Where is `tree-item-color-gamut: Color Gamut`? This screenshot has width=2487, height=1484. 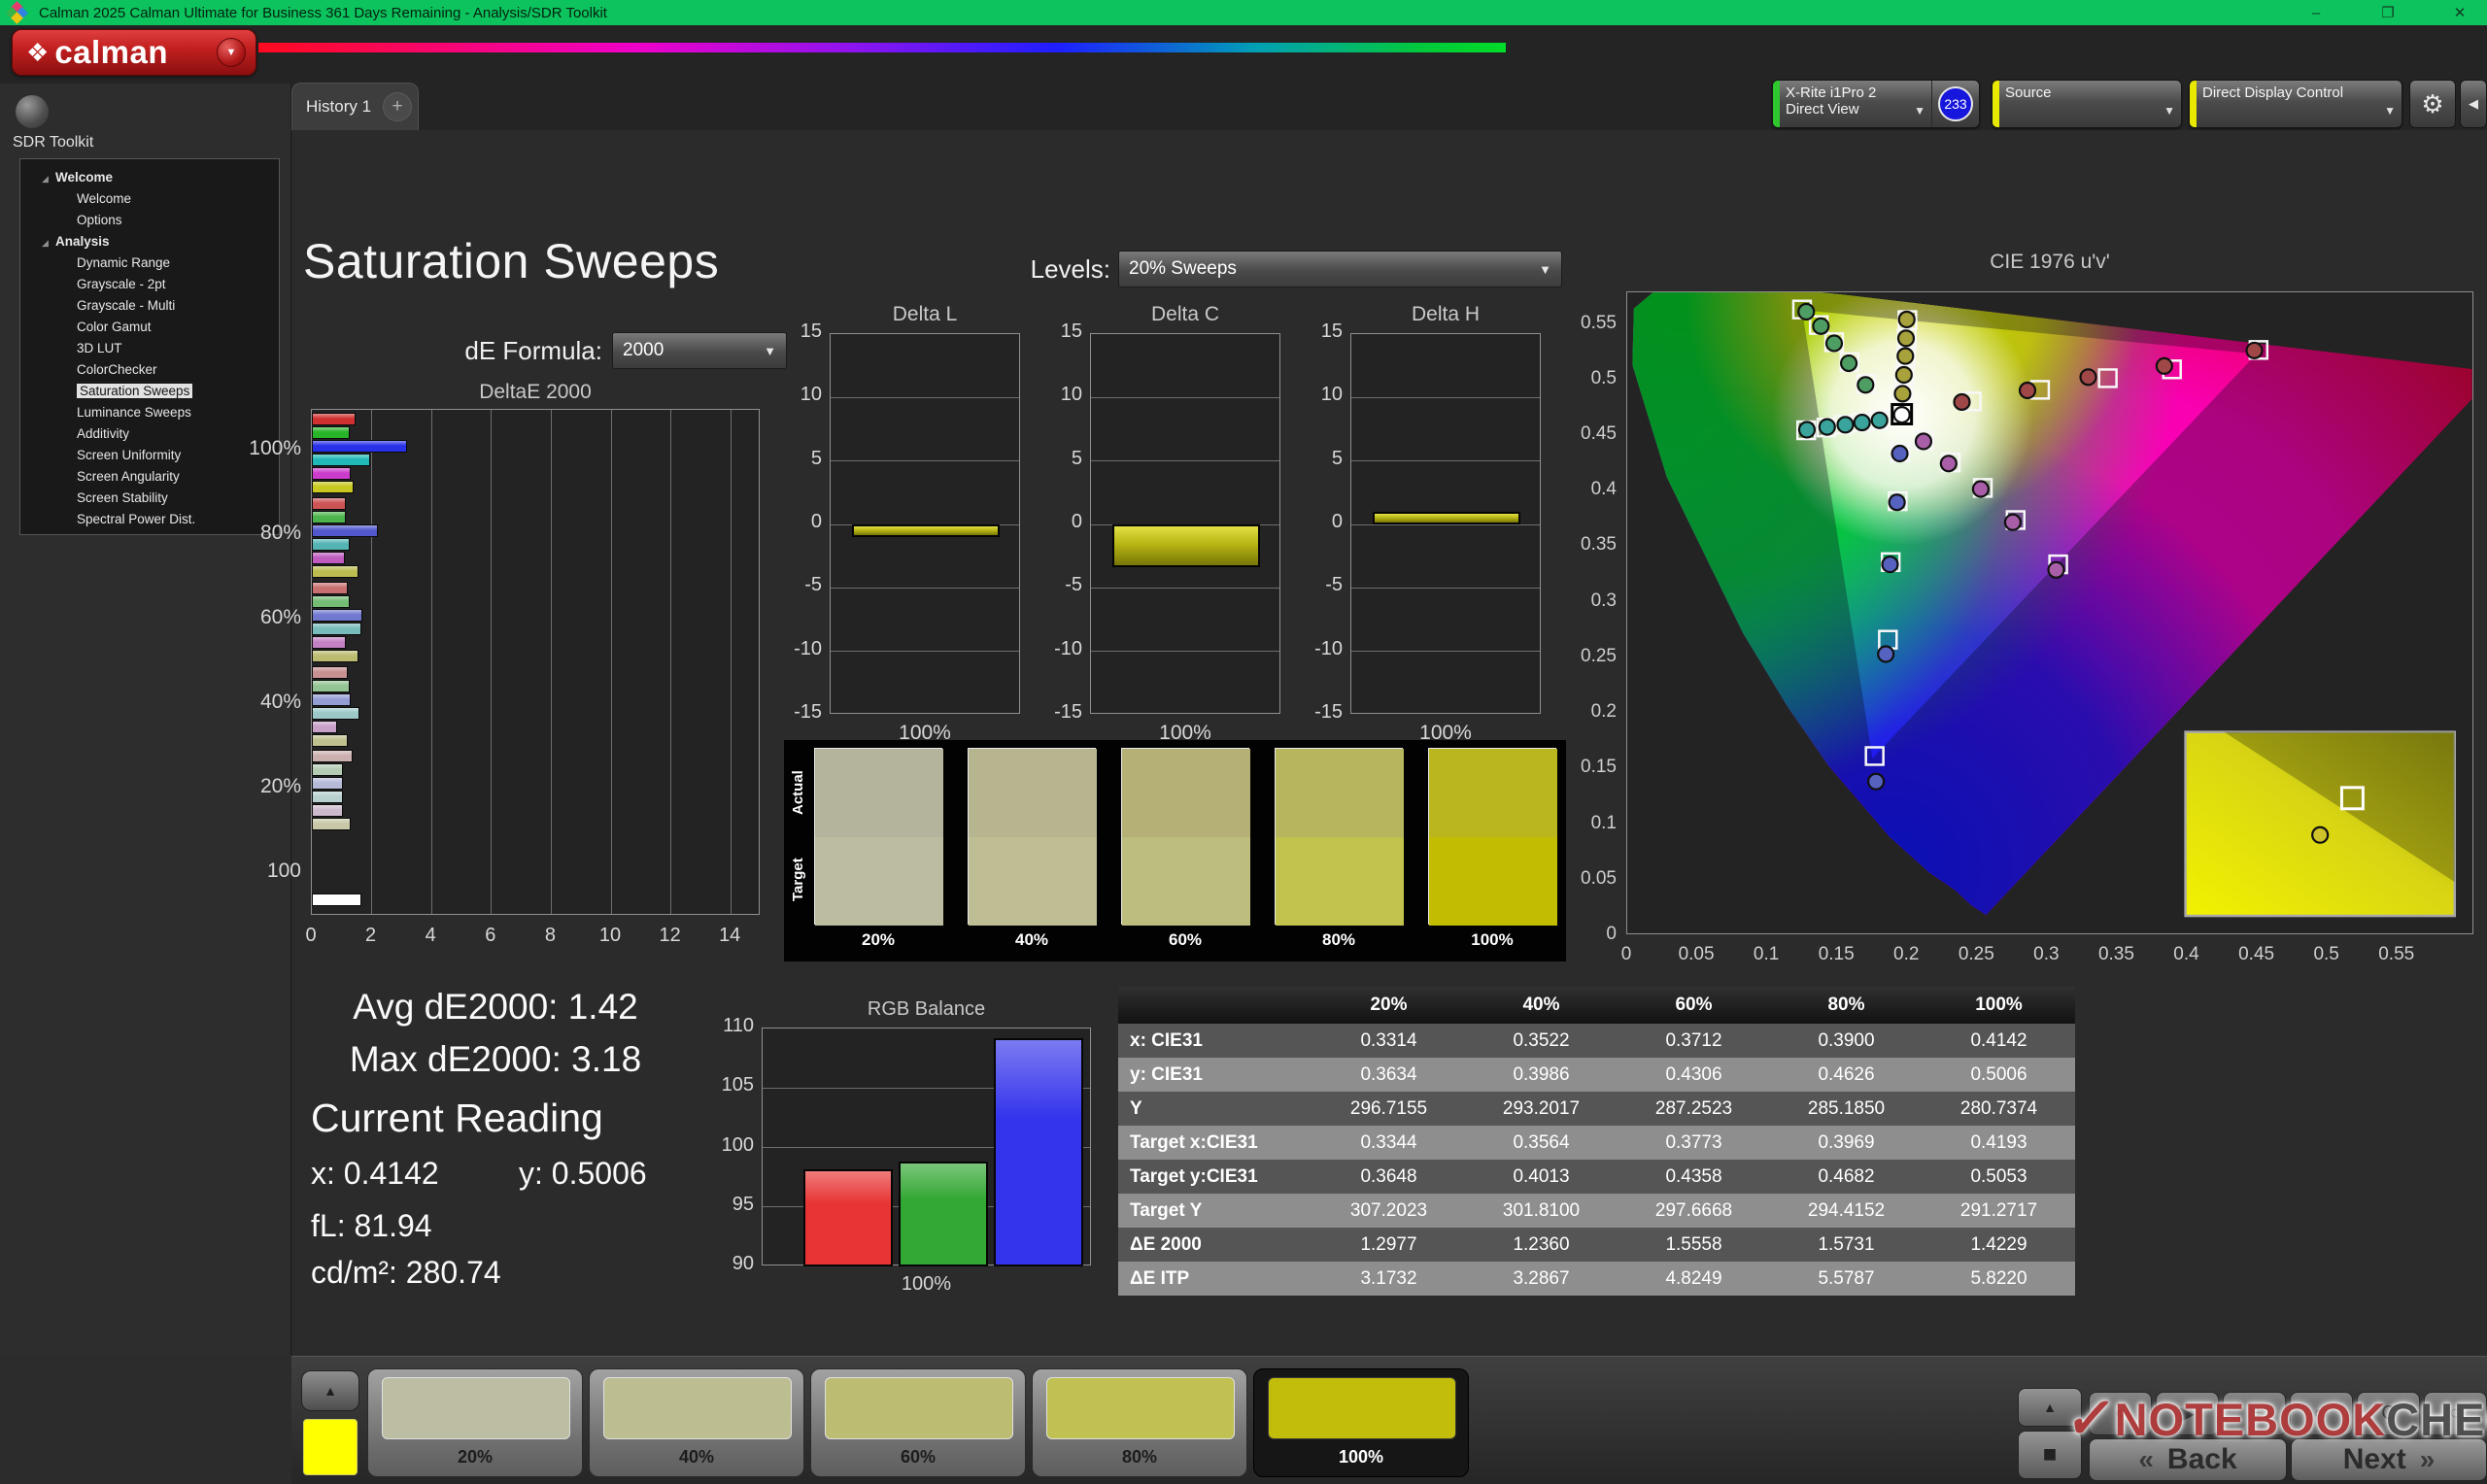
tree-item-color-gamut: Color Gamut is located at coordinates (149, 327).